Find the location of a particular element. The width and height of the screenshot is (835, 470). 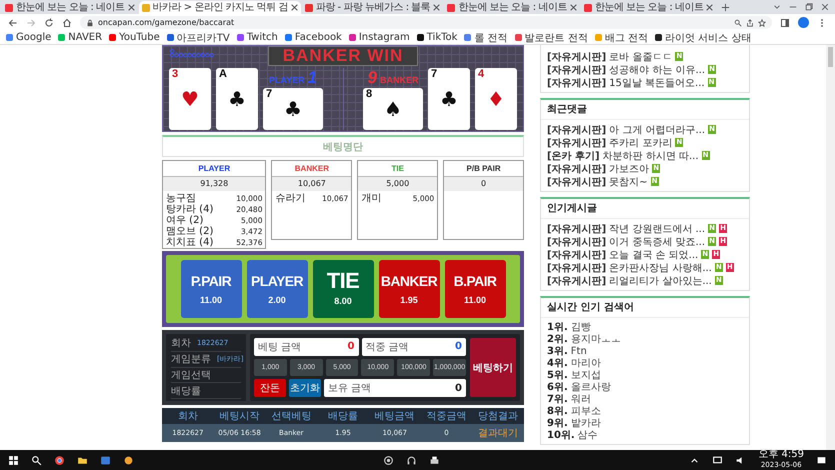

ranking-link: 4위. 마리아 is located at coordinates (645, 363).